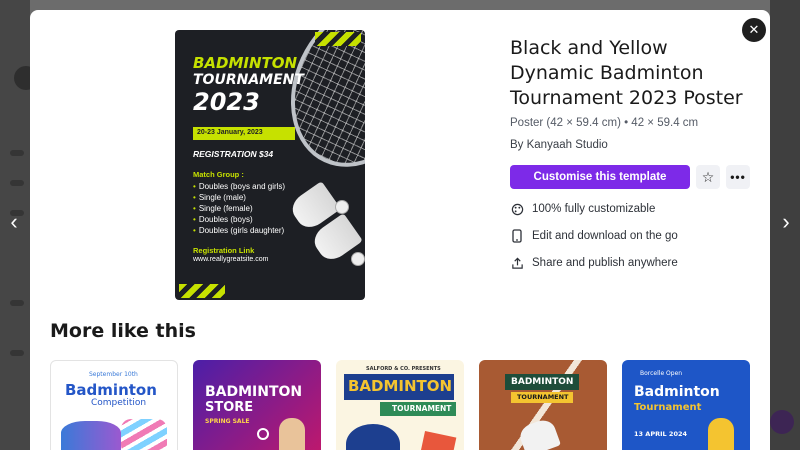  I want to click on close-icon: ✕, so click(754, 30).